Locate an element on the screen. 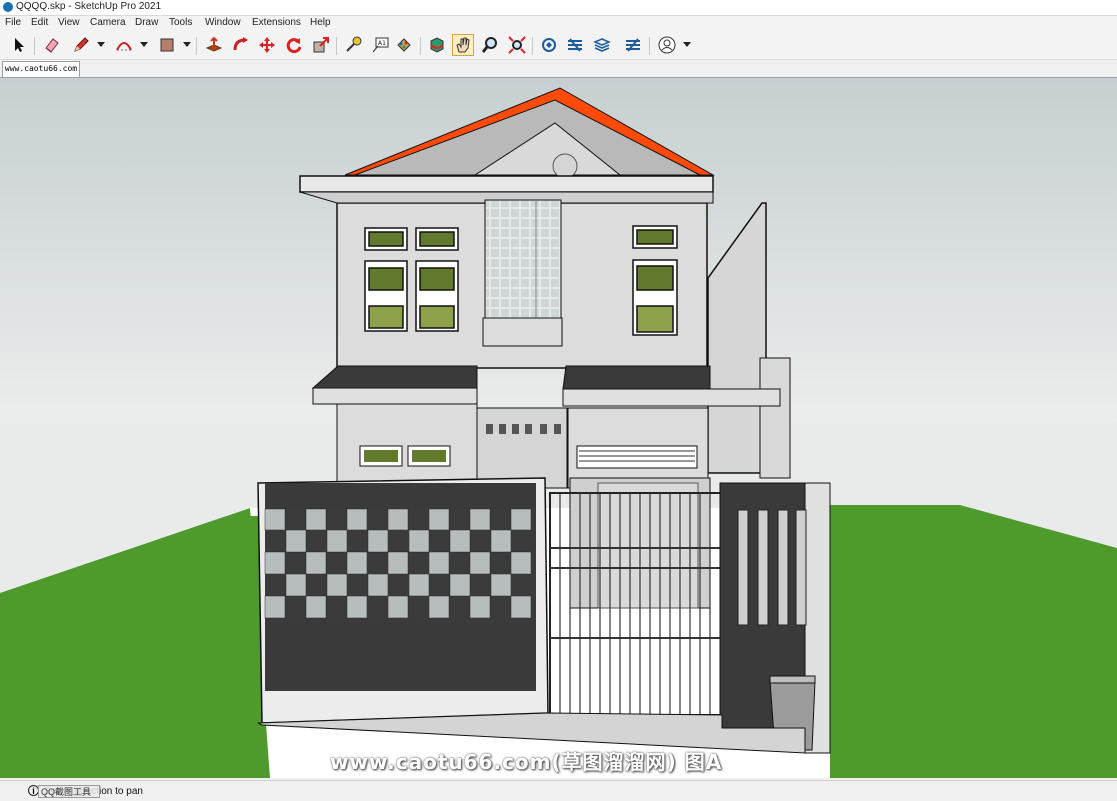 This screenshot has height=801, width=1117. magnifier-icon is located at coordinates (489, 45).